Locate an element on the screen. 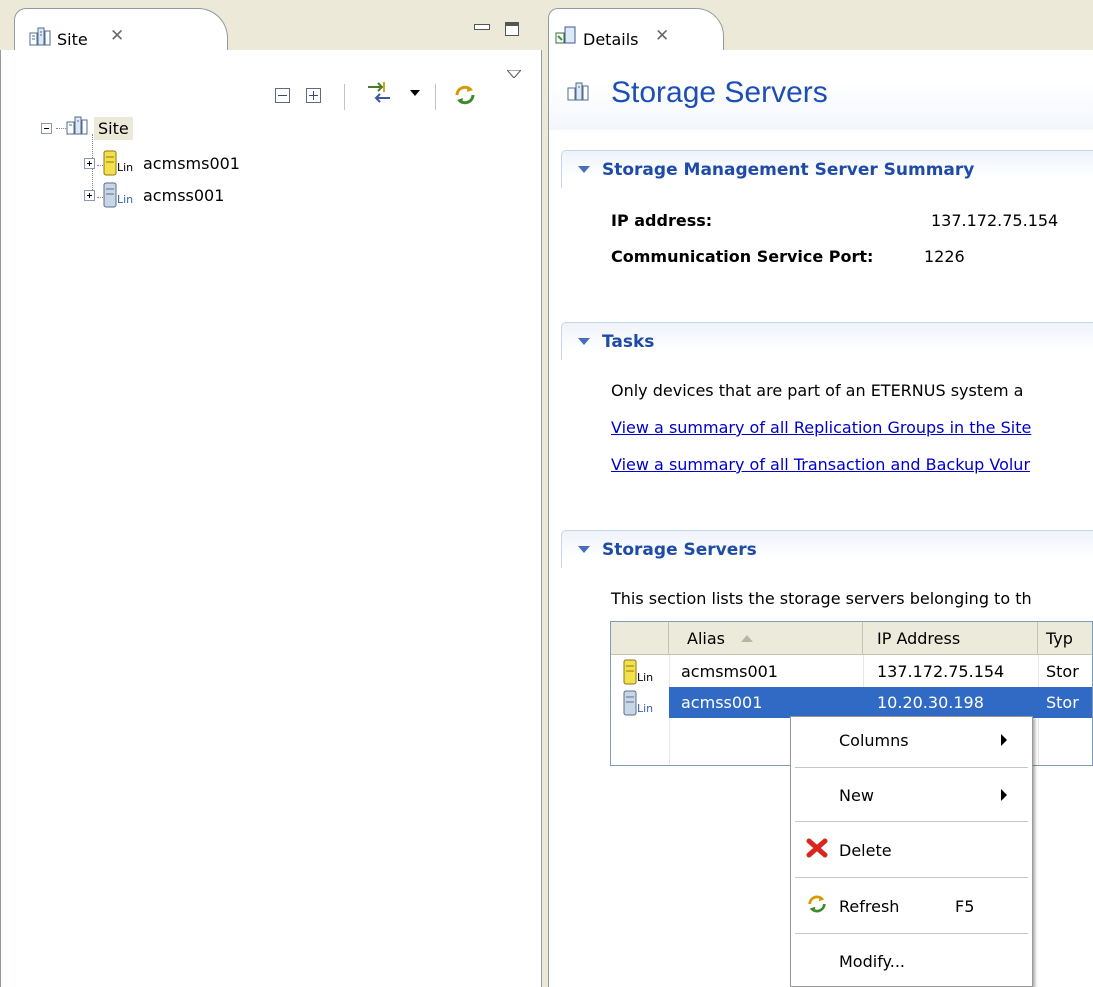 Image resolution: width=1093 pixels, height=987 pixels. storage-servers-section-header: Storage Servers is located at coordinates (827, 549).